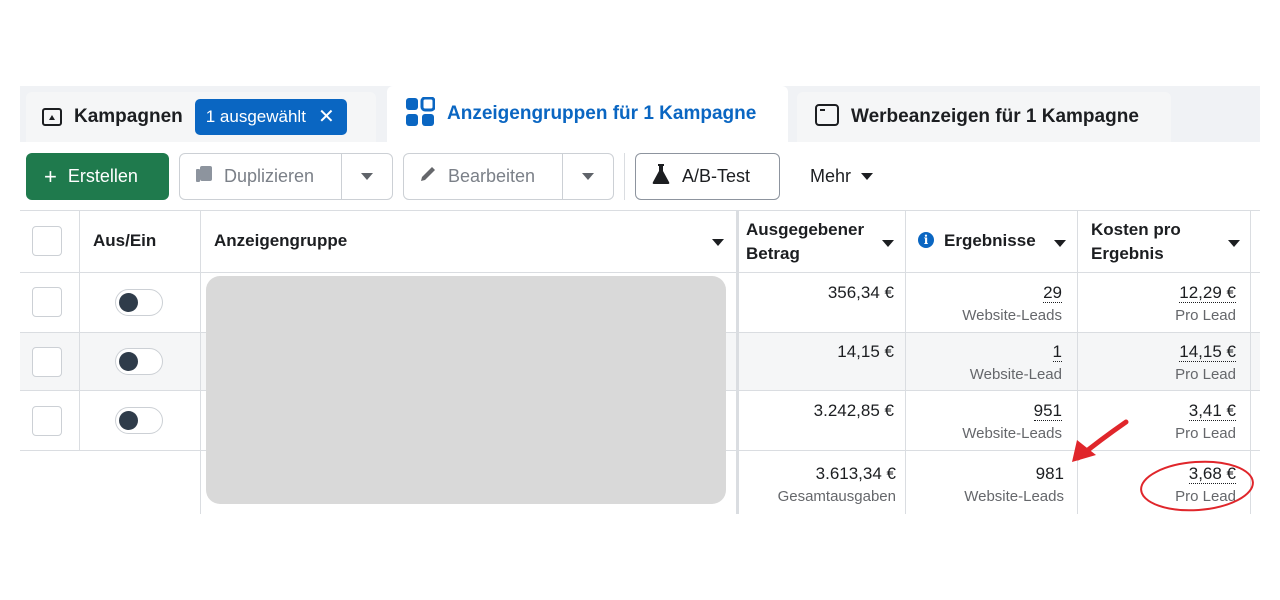 Image resolution: width=1280 pixels, height=600 pixels. Describe the element at coordinates (1100, 440) in the screenshot. I see `red-arrow` at that location.